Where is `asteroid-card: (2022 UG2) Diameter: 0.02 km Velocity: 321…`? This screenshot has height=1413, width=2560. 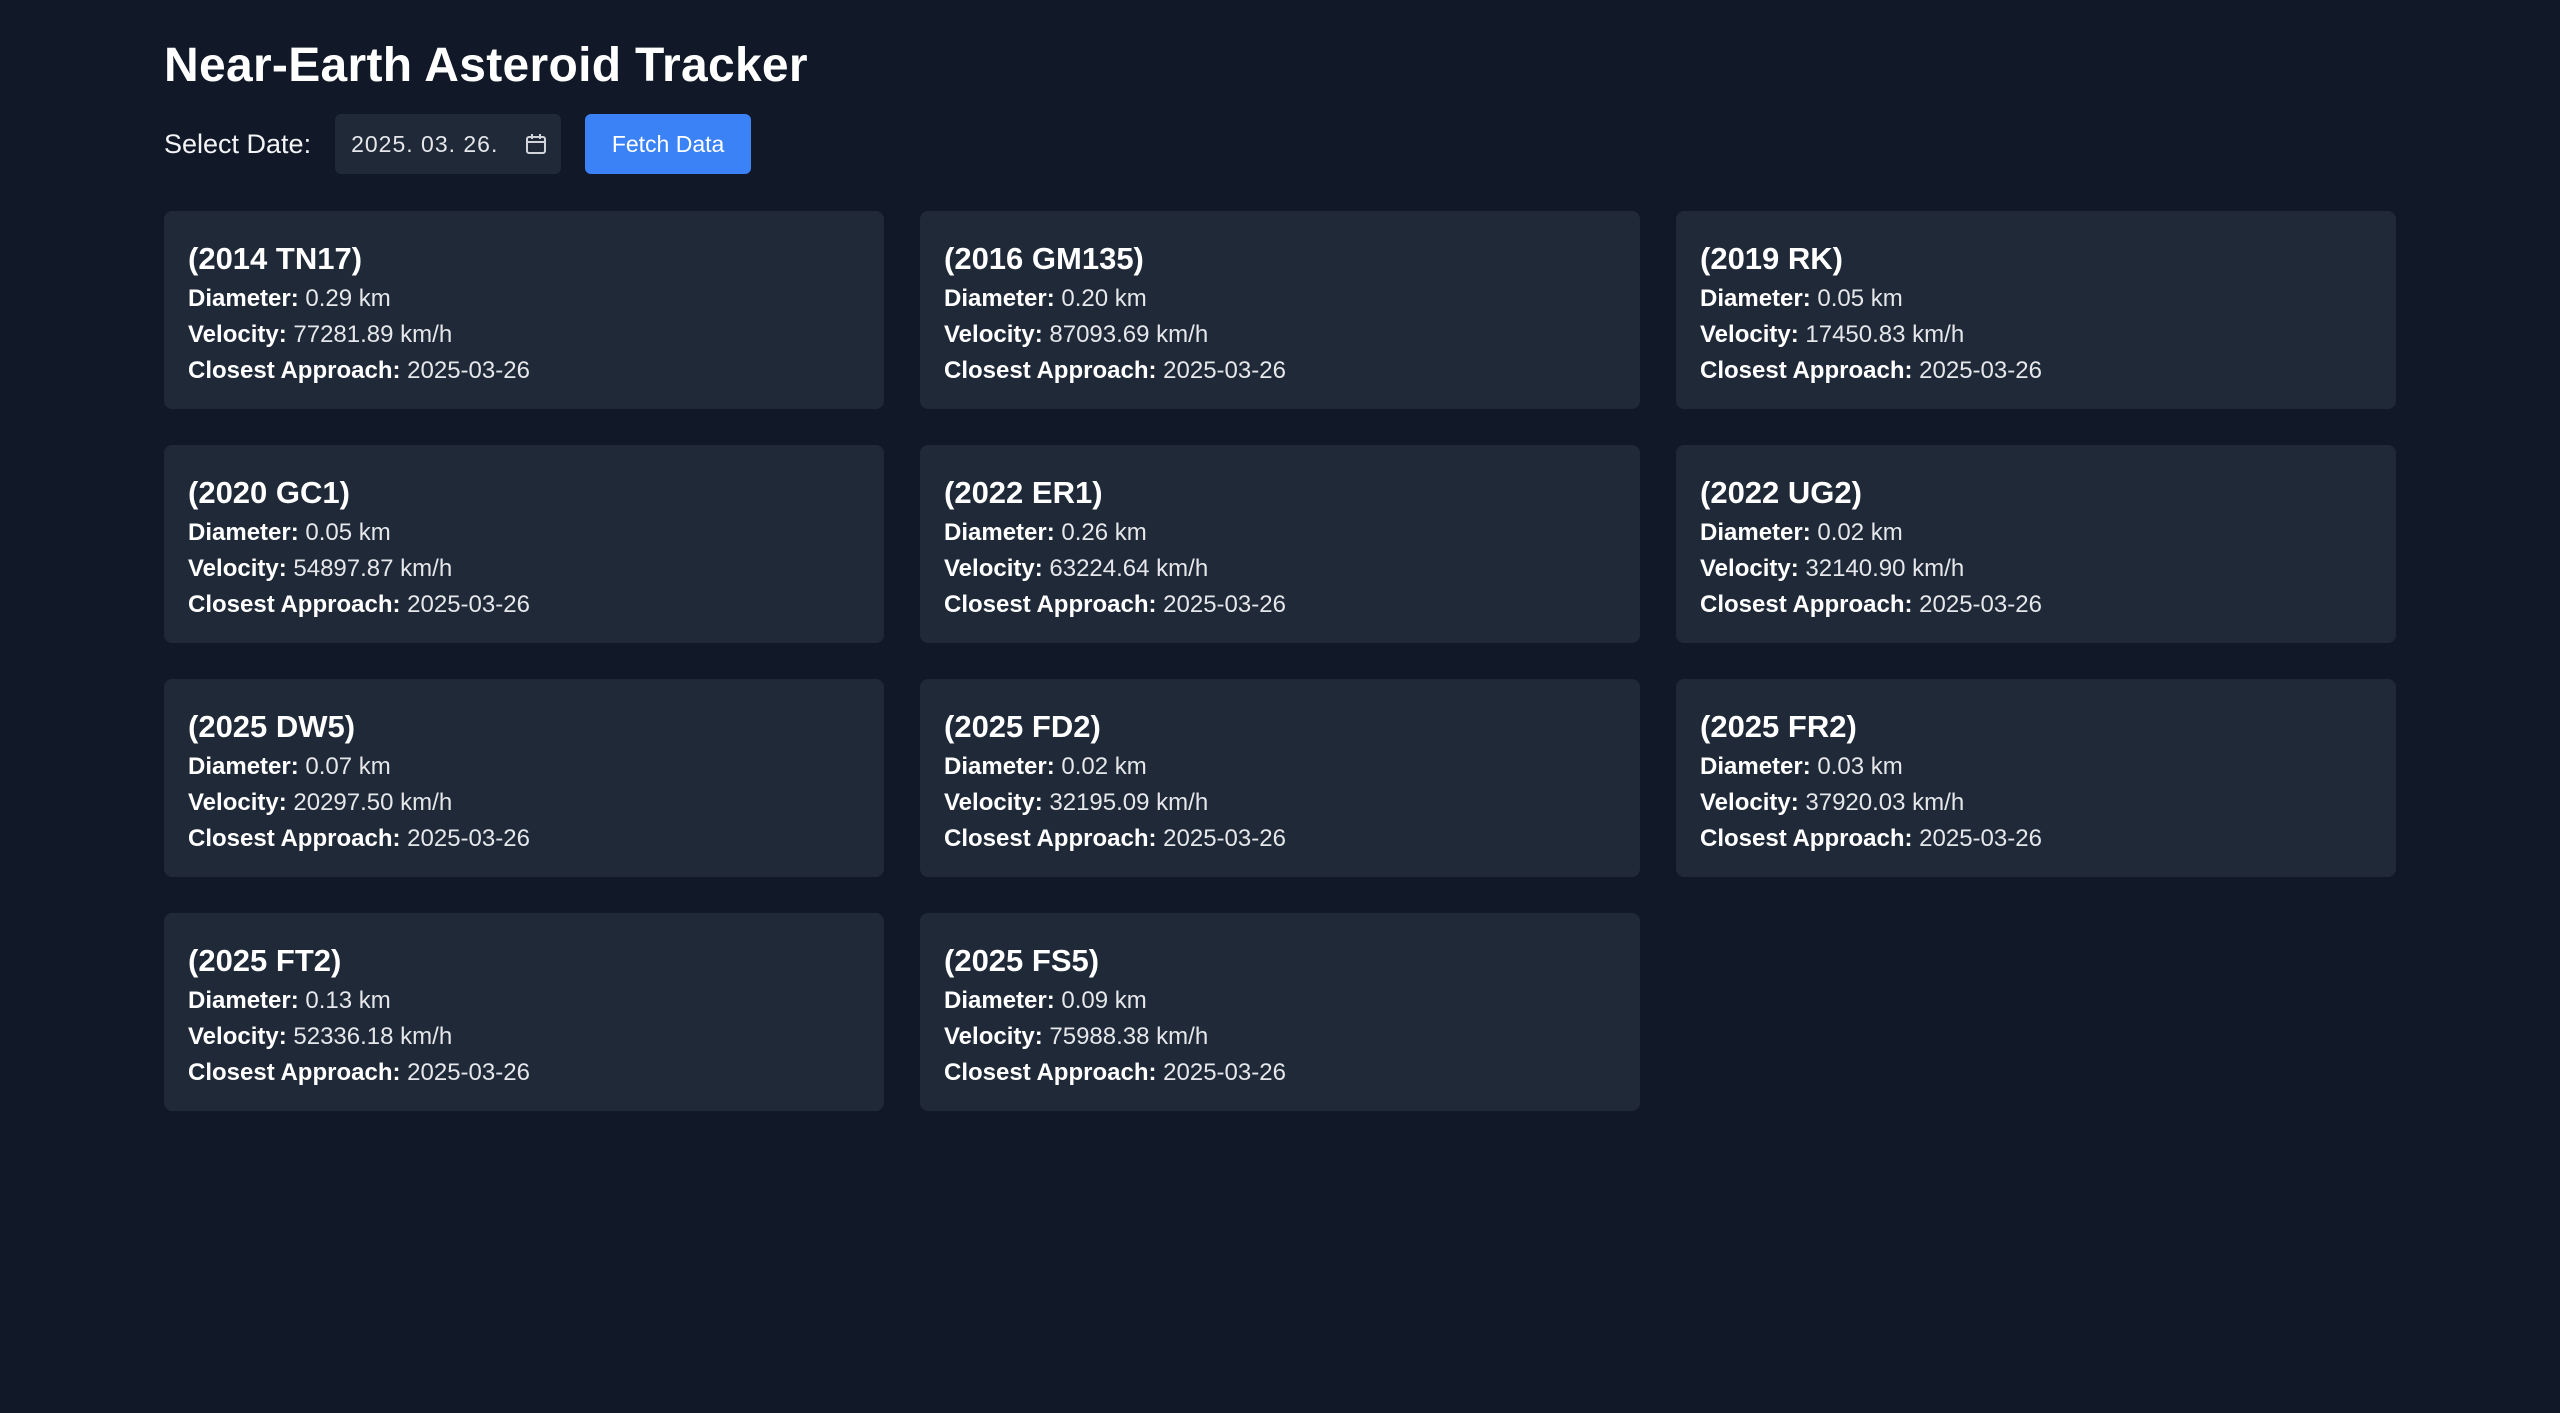 asteroid-card: (2022 UG2) Diameter: 0.02 km Velocity: 321… is located at coordinates (2036, 544).